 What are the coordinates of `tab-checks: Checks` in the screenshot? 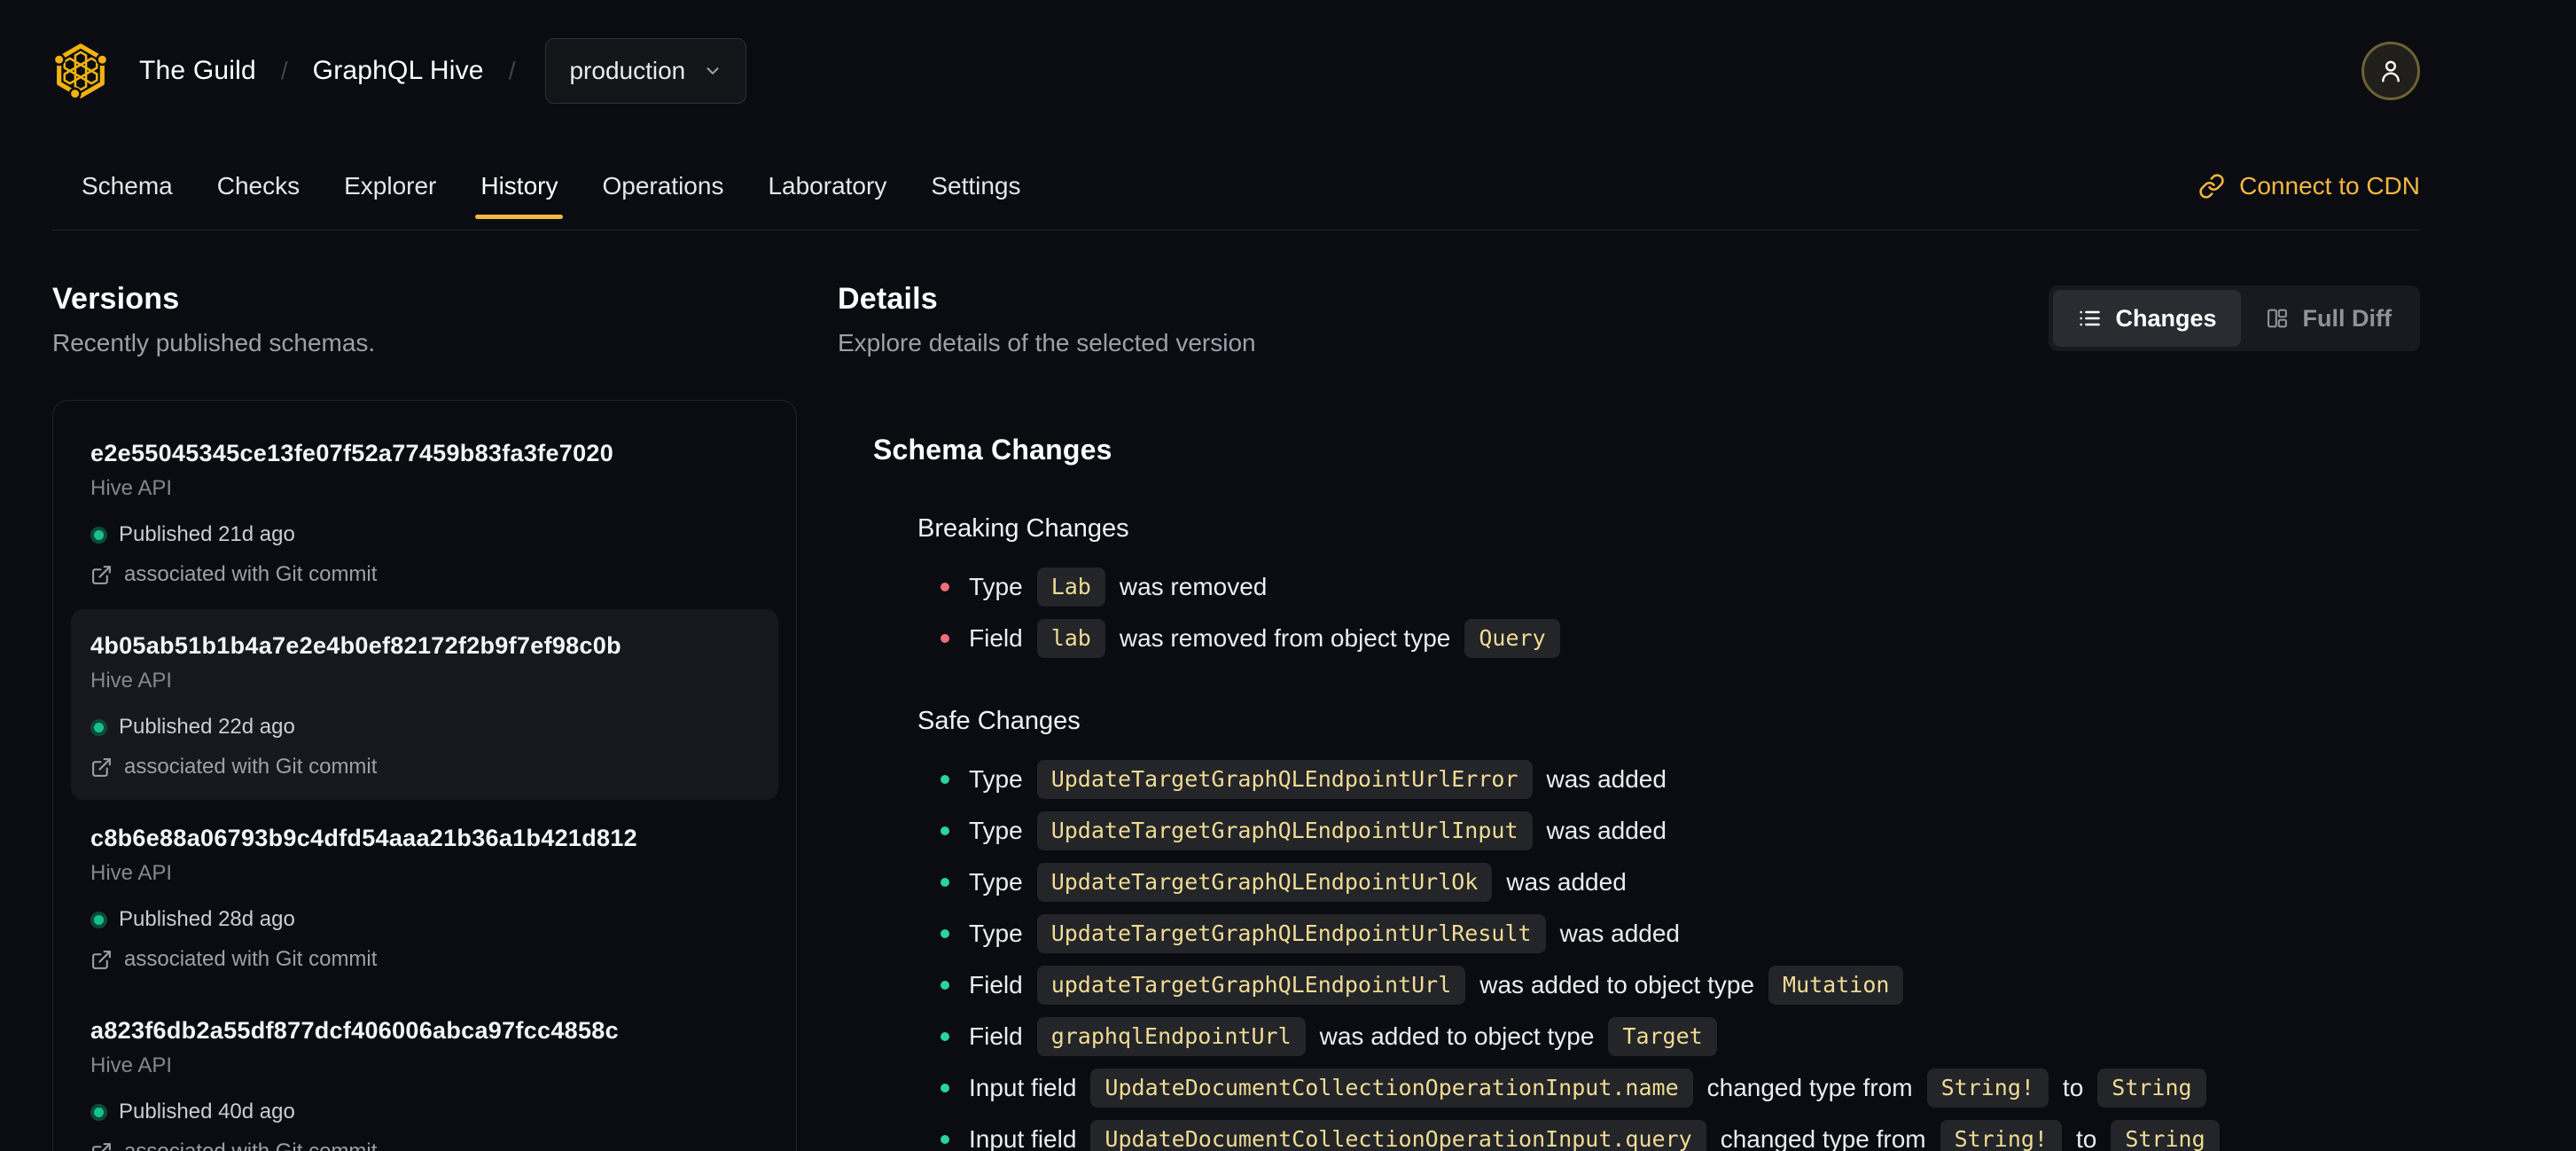 It's located at (258, 186).